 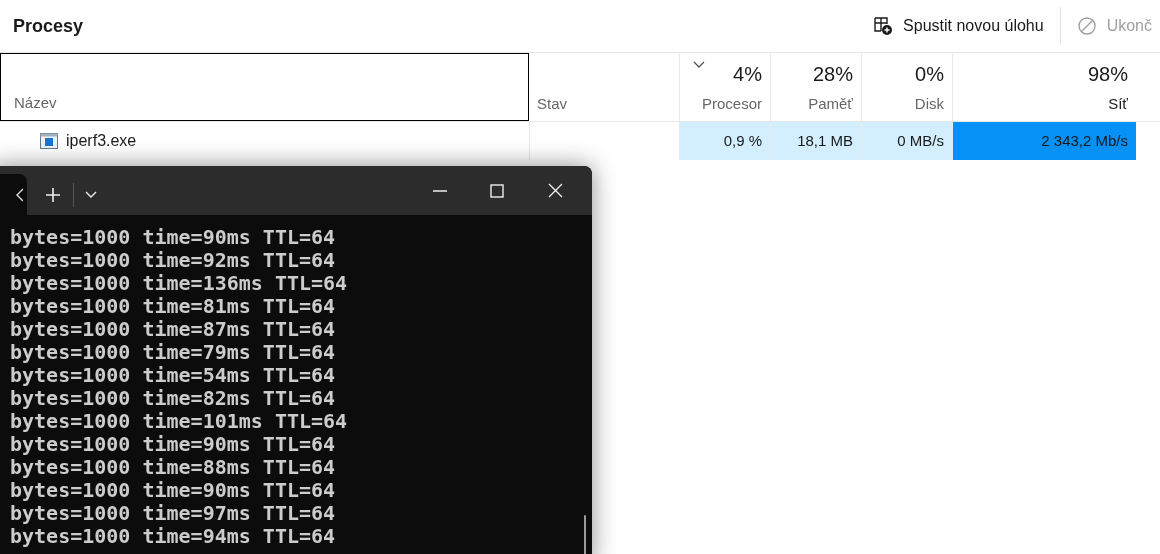 What do you see at coordinates (91, 194) in the screenshot?
I see `chevron-down-icon` at bounding box center [91, 194].